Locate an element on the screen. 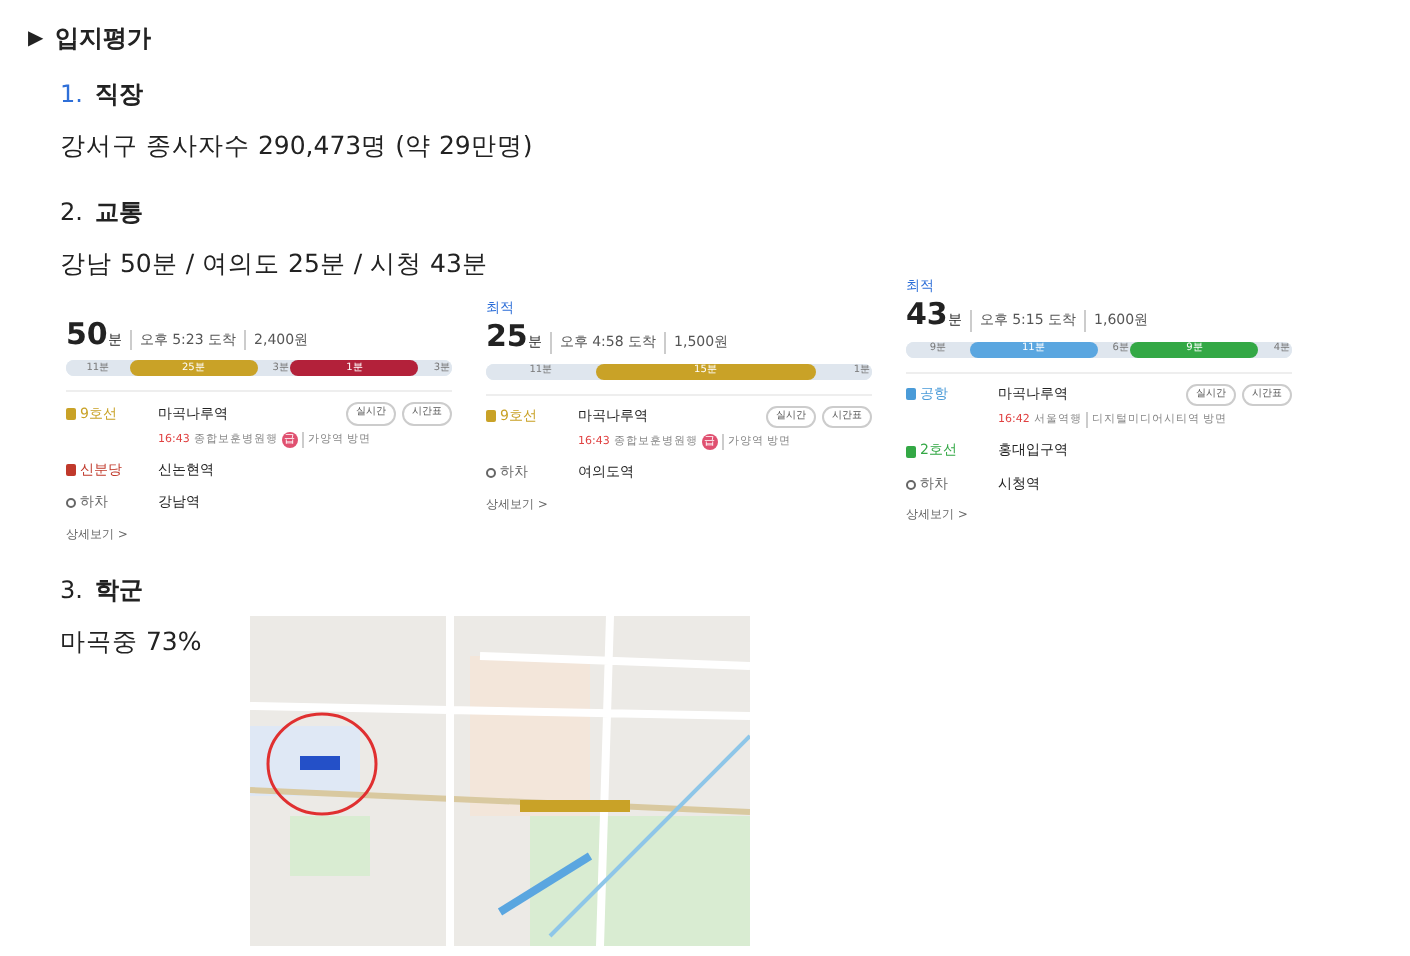 This screenshot has height=956, width=1410. duration-value: 25 is located at coordinates (507, 337).